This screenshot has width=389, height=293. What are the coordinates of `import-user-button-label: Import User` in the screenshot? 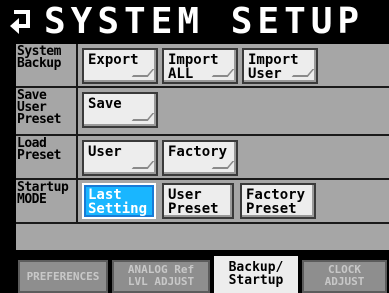 It's located at (273, 67).